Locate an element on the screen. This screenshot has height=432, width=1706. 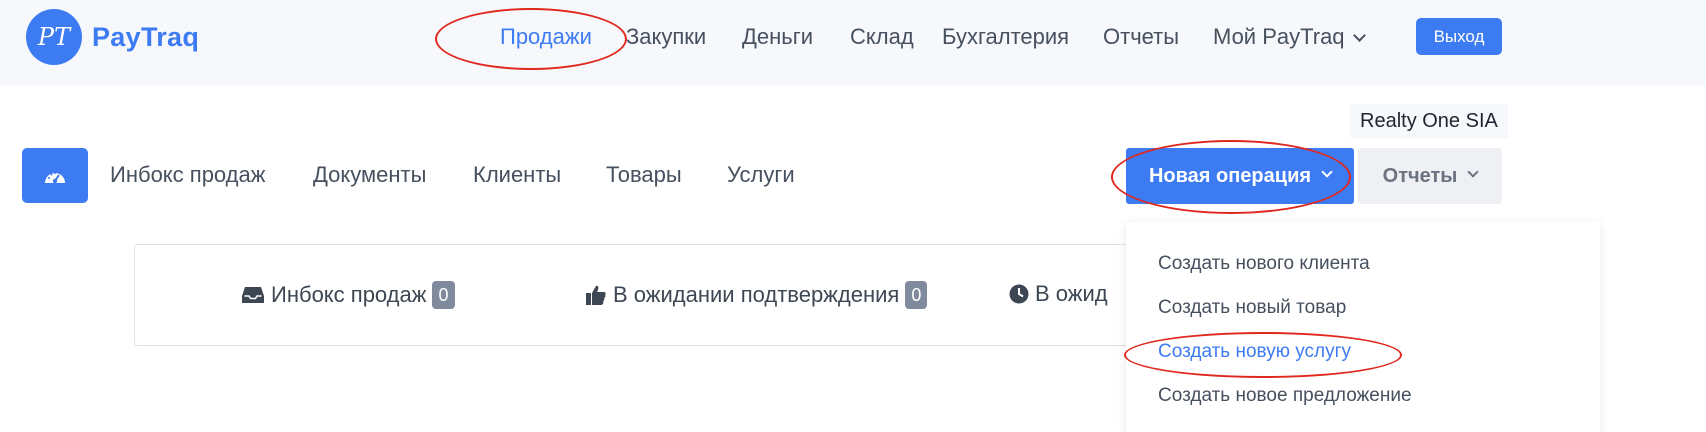
status-label: В ожидании подтверждения is located at coordinates (756, 294).